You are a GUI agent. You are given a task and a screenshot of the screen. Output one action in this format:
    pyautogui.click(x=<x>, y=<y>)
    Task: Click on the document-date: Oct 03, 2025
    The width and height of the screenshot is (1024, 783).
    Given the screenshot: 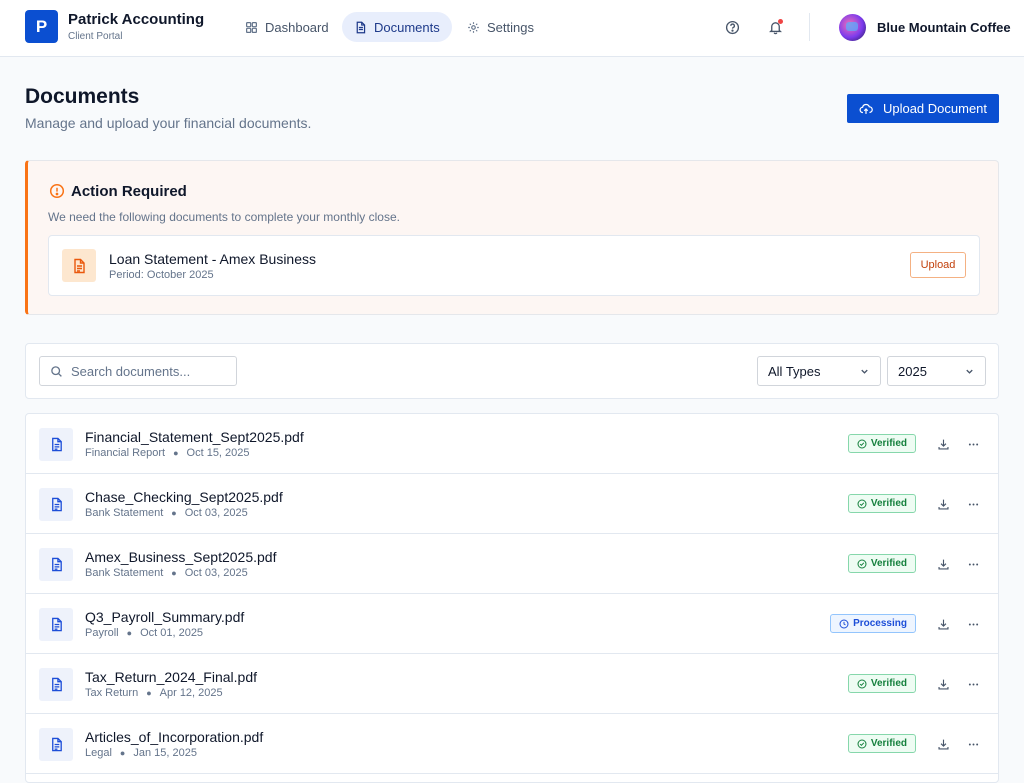 What is the action you would take?
    pyautogui.click(x=216, y=573)
    